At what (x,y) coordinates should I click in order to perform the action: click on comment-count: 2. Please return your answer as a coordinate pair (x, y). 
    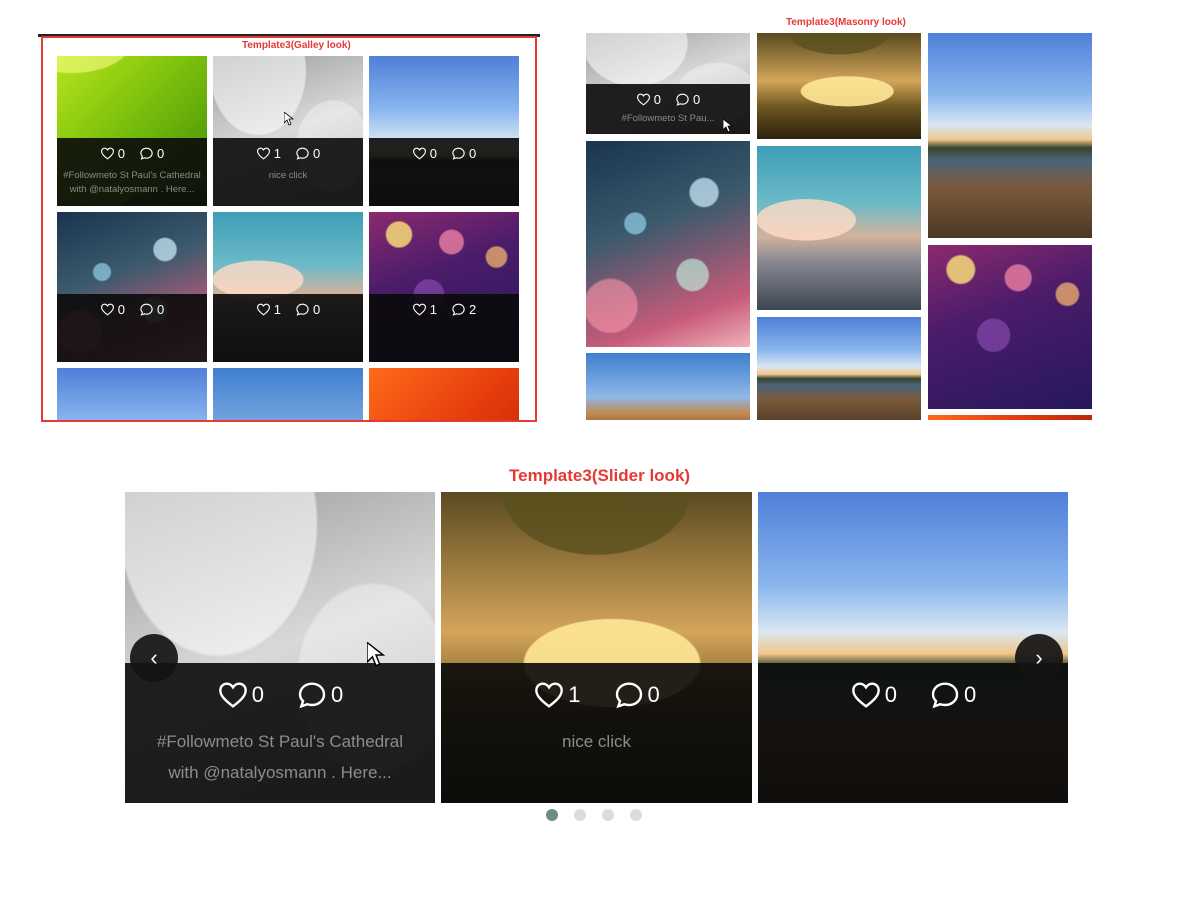
    Looking at the image, I should click on (463, 309).